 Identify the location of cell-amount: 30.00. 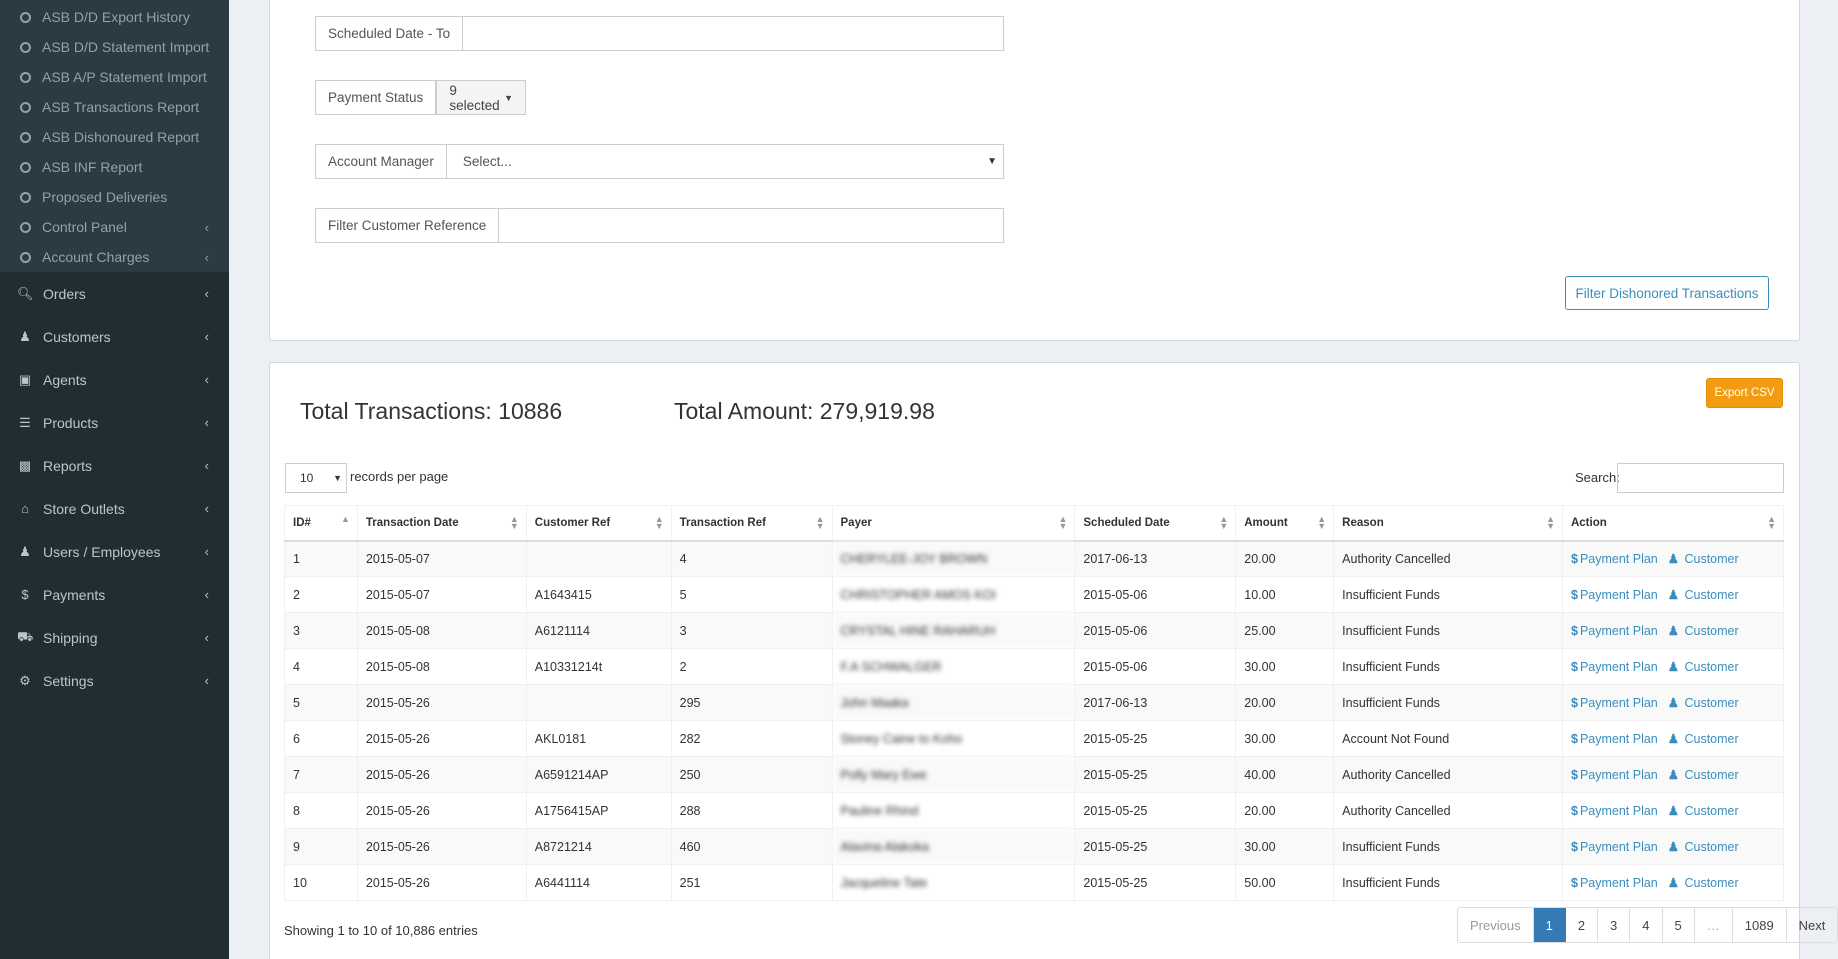
(1285, 846).